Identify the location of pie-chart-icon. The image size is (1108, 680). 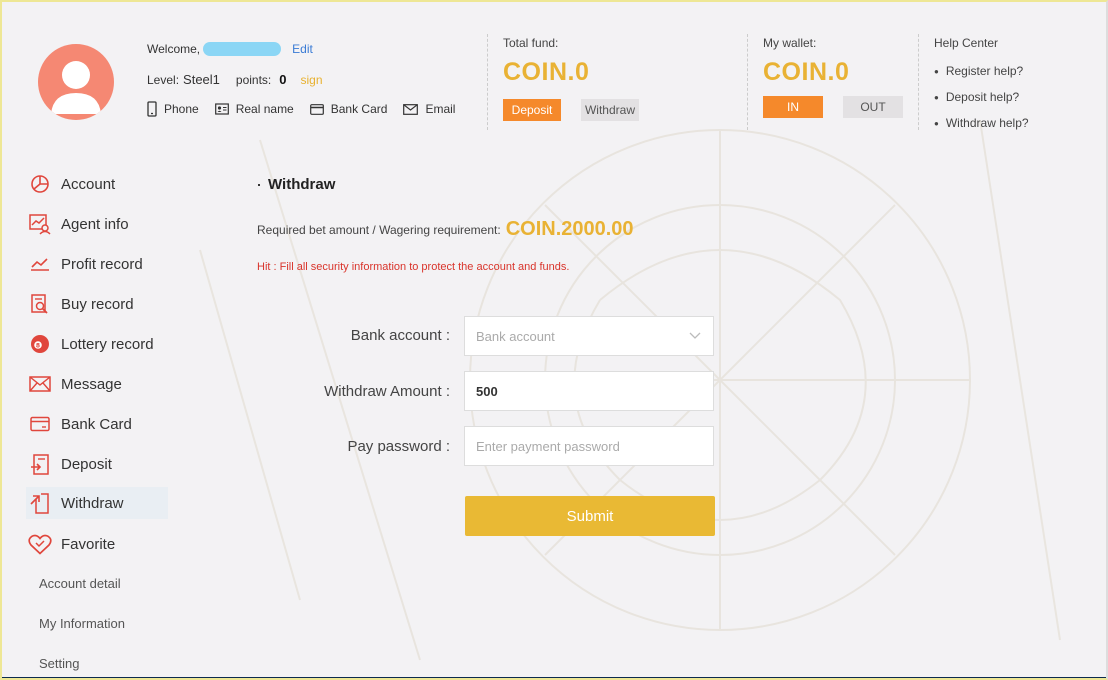
(40, 184).